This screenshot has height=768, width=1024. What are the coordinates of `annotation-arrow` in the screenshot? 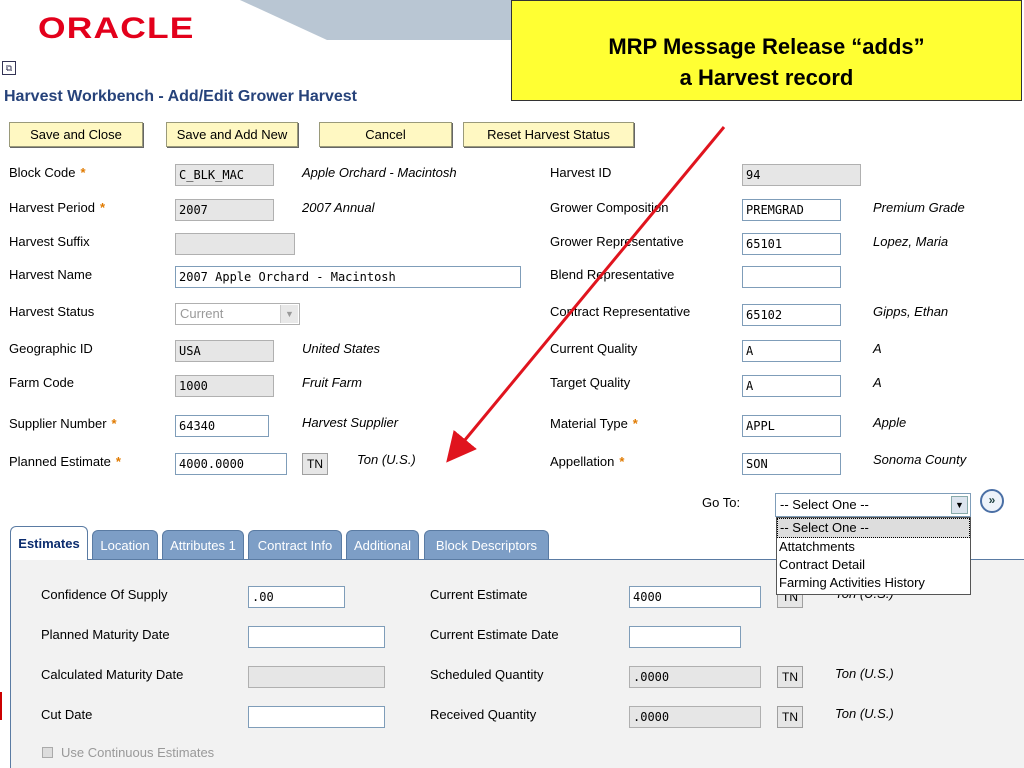 It's located at (586, 294).